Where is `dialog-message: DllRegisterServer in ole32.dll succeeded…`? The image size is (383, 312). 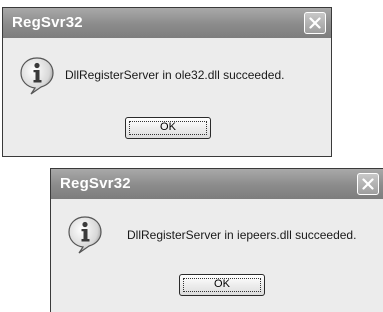
dialog-message: DllRegisterServer in ole32.dll succeeded… is located at coordinates (175, 75).